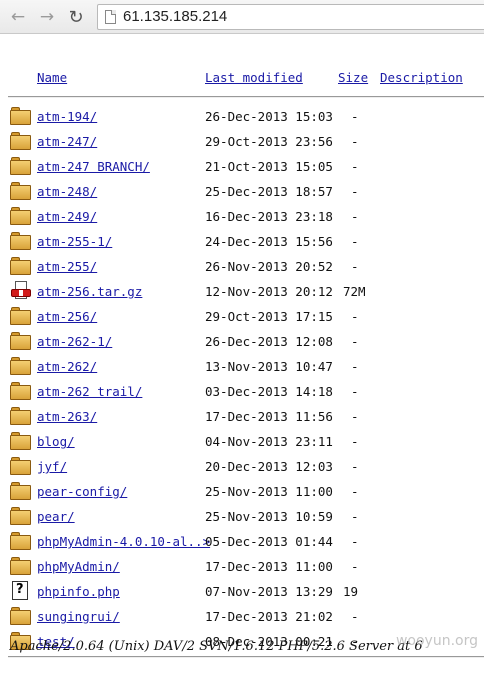  What do you see at coordinates (269, 341) in the screenshot?
I see `entry-modified: 26-Dec-2013 12:08` at bounding box center [269, 341].